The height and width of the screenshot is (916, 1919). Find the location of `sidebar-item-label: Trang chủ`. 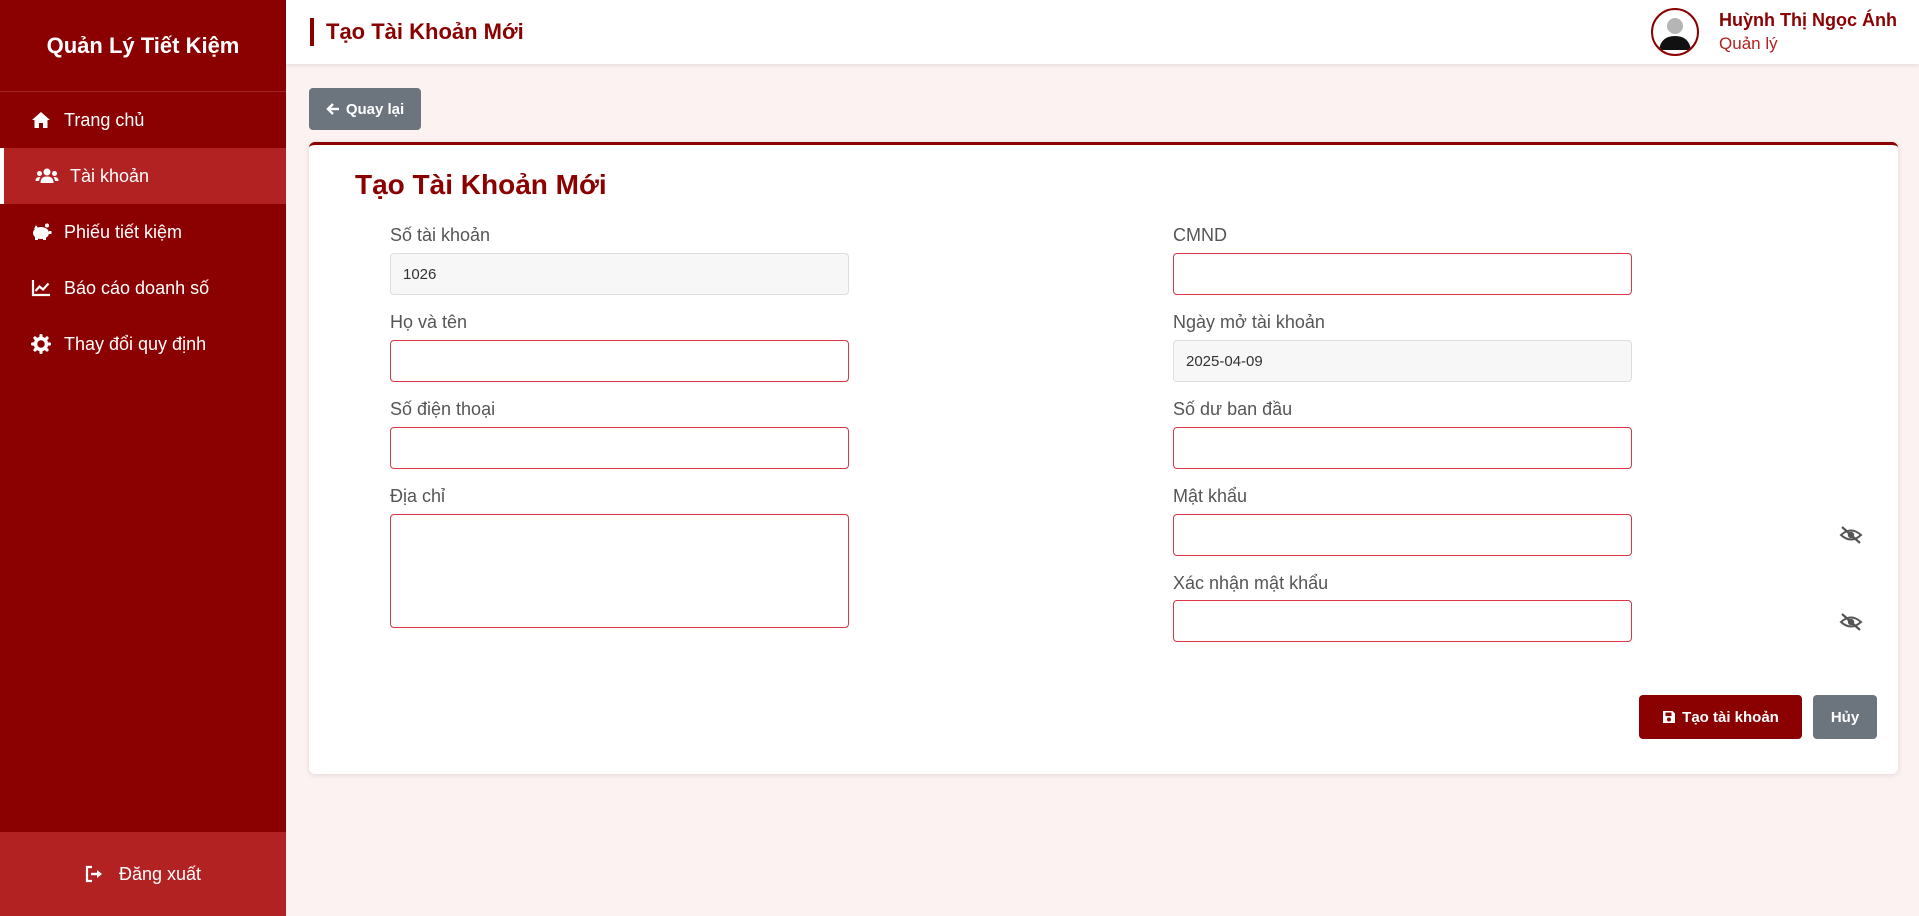

sidebar-item-label: Trang chủ is located at coordinates (104, 119).